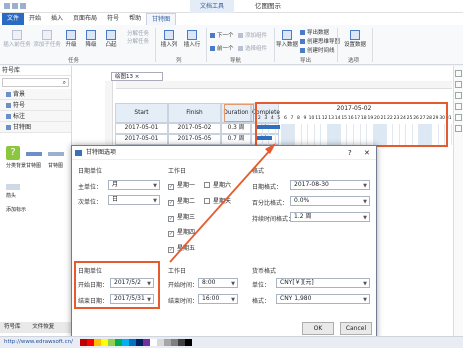 The height and width of the screenshot is (348, 463). What do you see at coordinates (355, 39) in the screenshot?
I see `settings-data-button: 设置数据` at bounding box center [355, 39].